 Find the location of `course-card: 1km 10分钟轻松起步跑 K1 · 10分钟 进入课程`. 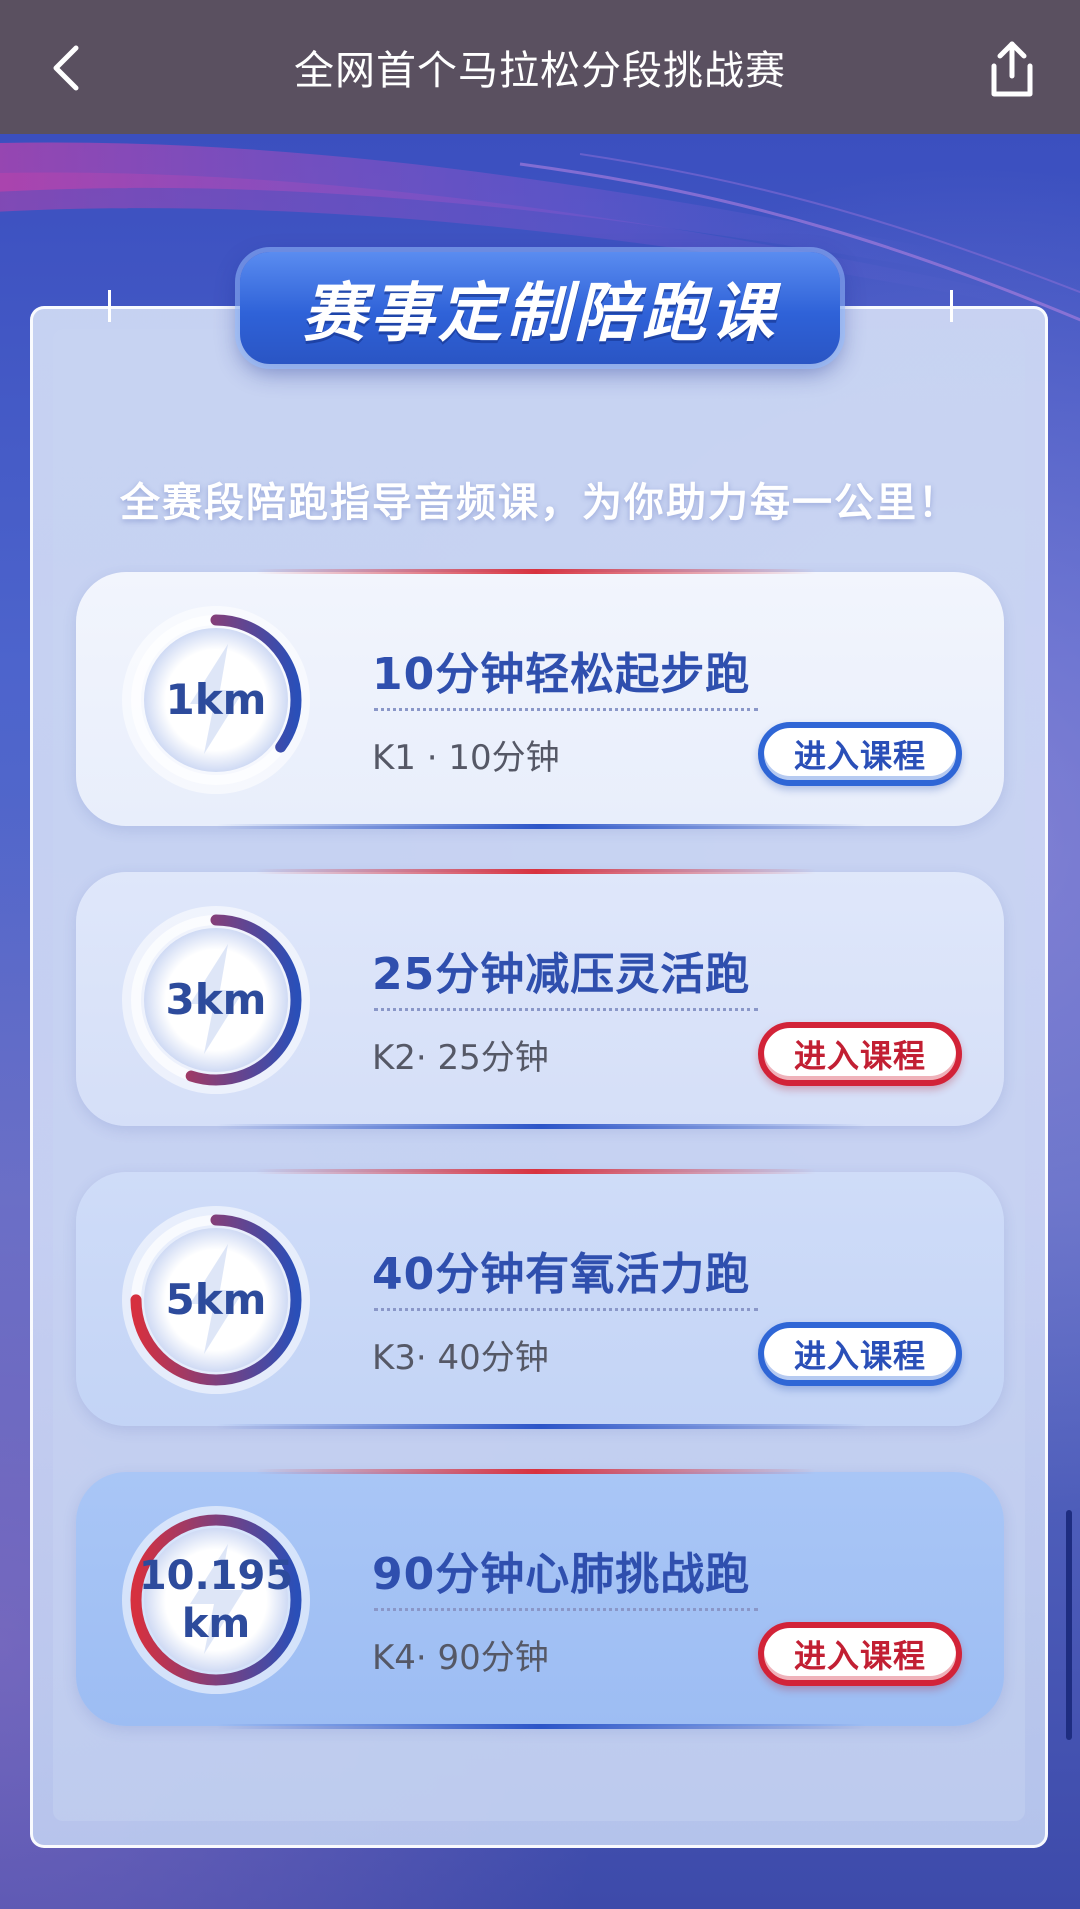

course-card: 1km 10分钟轻松起步跑 K1 · 10分钟 进入课程 is located at coordinates (540, 699).